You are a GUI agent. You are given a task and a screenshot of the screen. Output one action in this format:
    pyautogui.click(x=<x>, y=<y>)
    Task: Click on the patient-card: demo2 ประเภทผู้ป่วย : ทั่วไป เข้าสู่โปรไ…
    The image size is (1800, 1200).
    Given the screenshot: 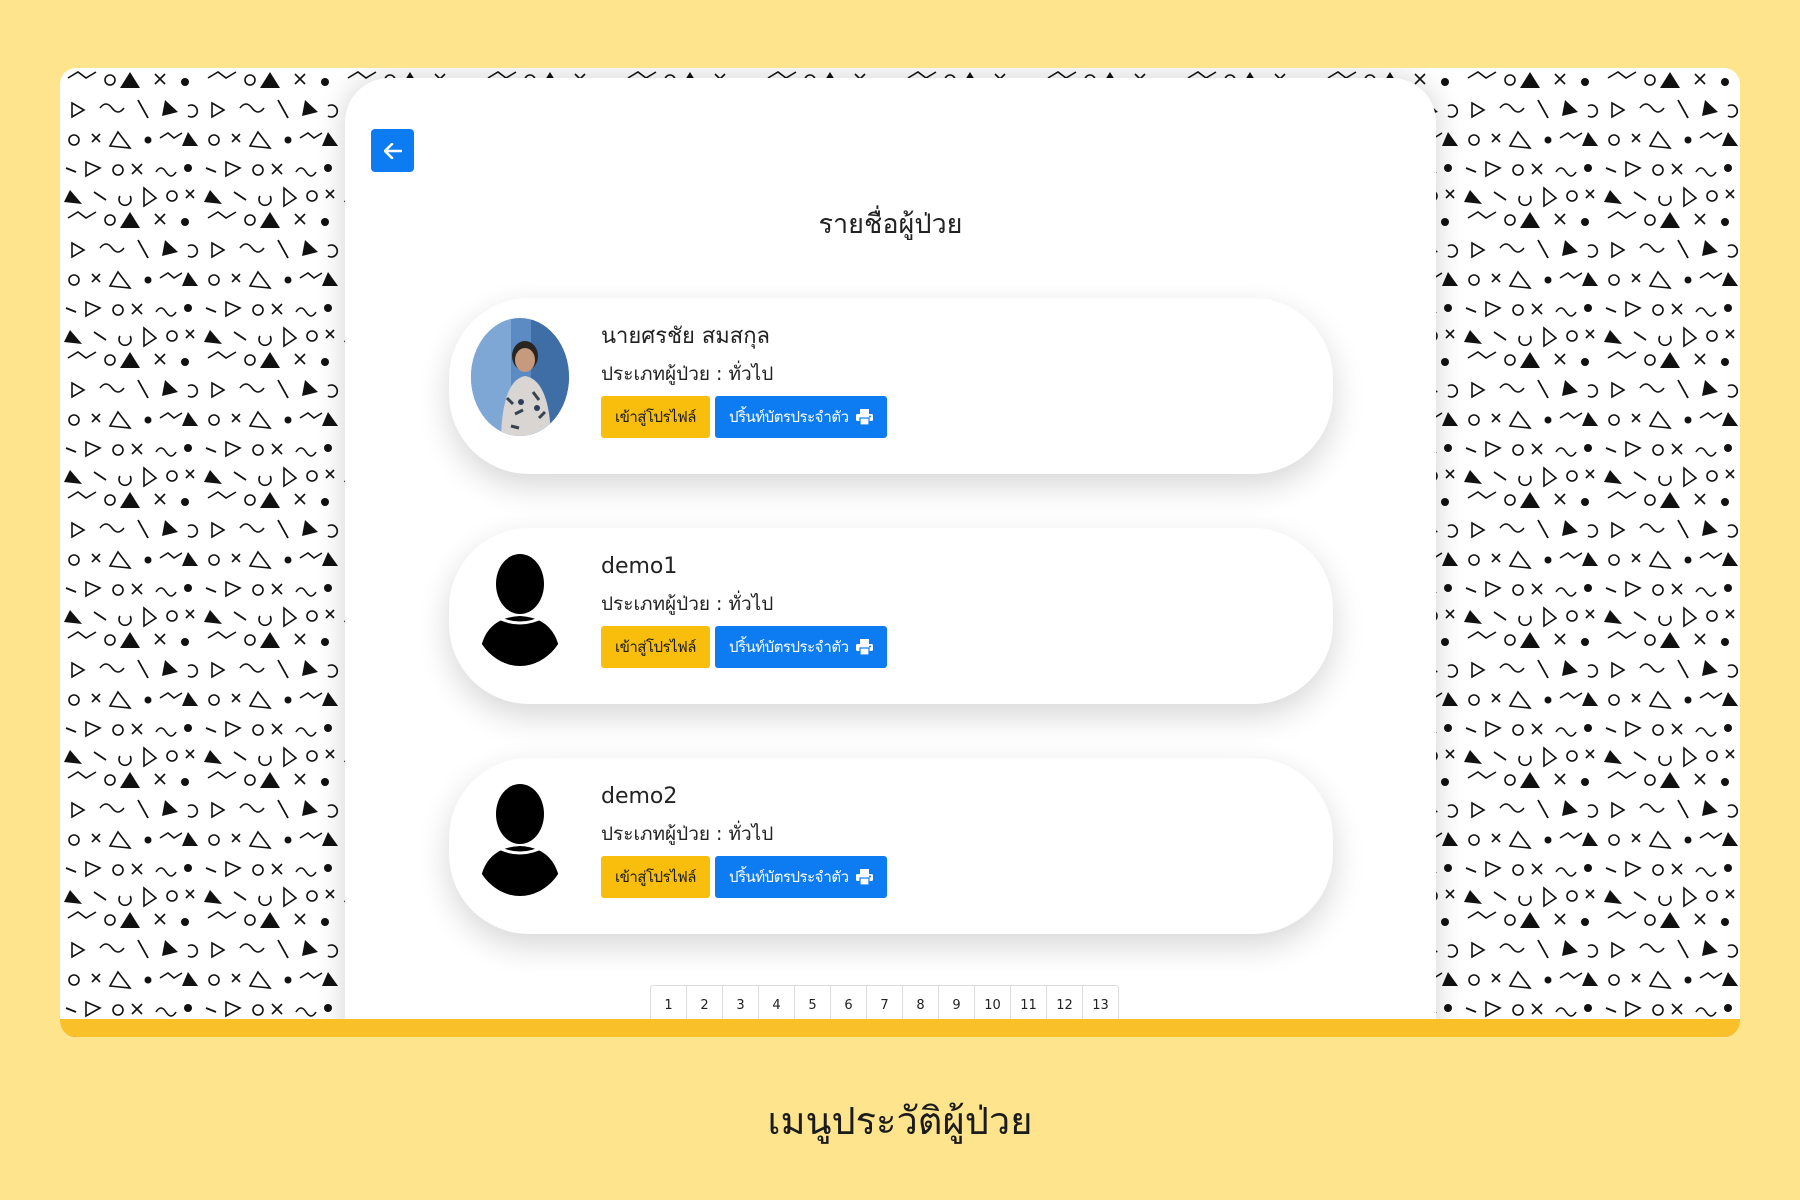 What is the action you would take?
    pyautogui.click(x=891, y=846)
    